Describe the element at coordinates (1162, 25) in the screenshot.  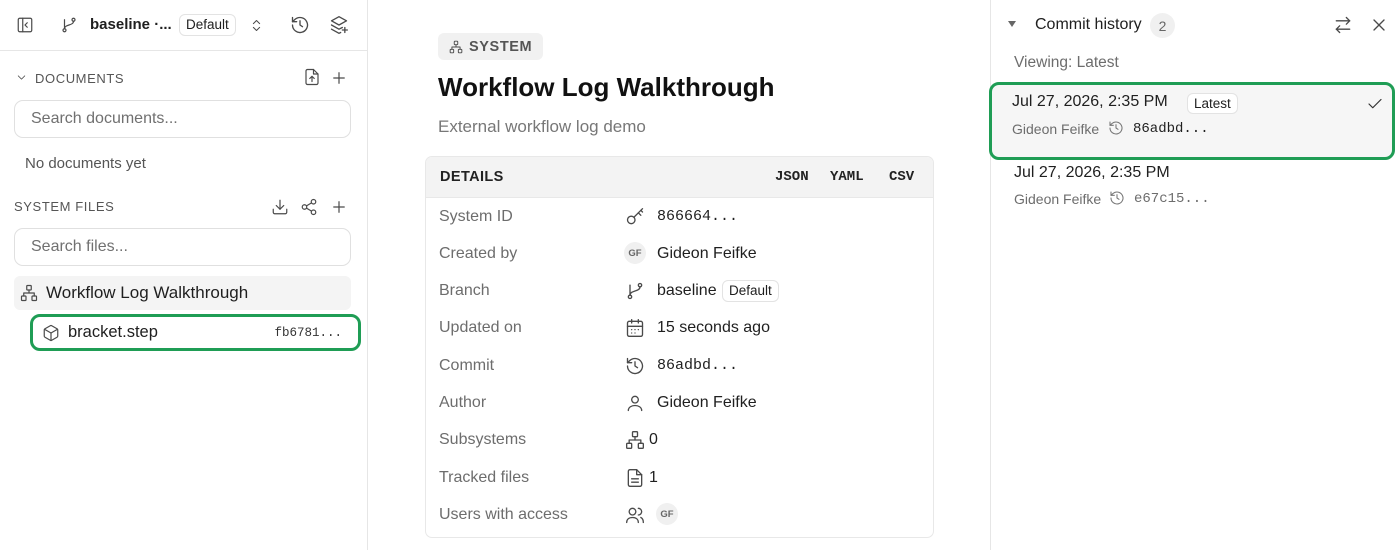
I see `commit-count-badge: 2` at that location.